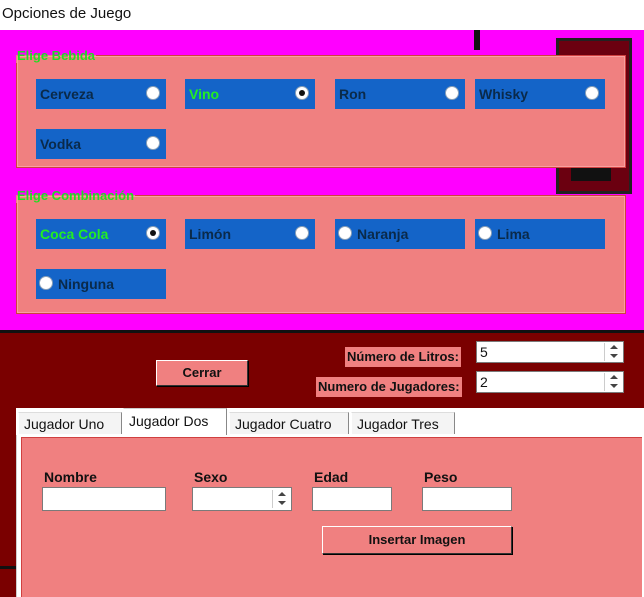  What do you see at coordinates (353, 94) in the screenshot?
I see `radio-label: Ron` at bounding box center [353, 94].